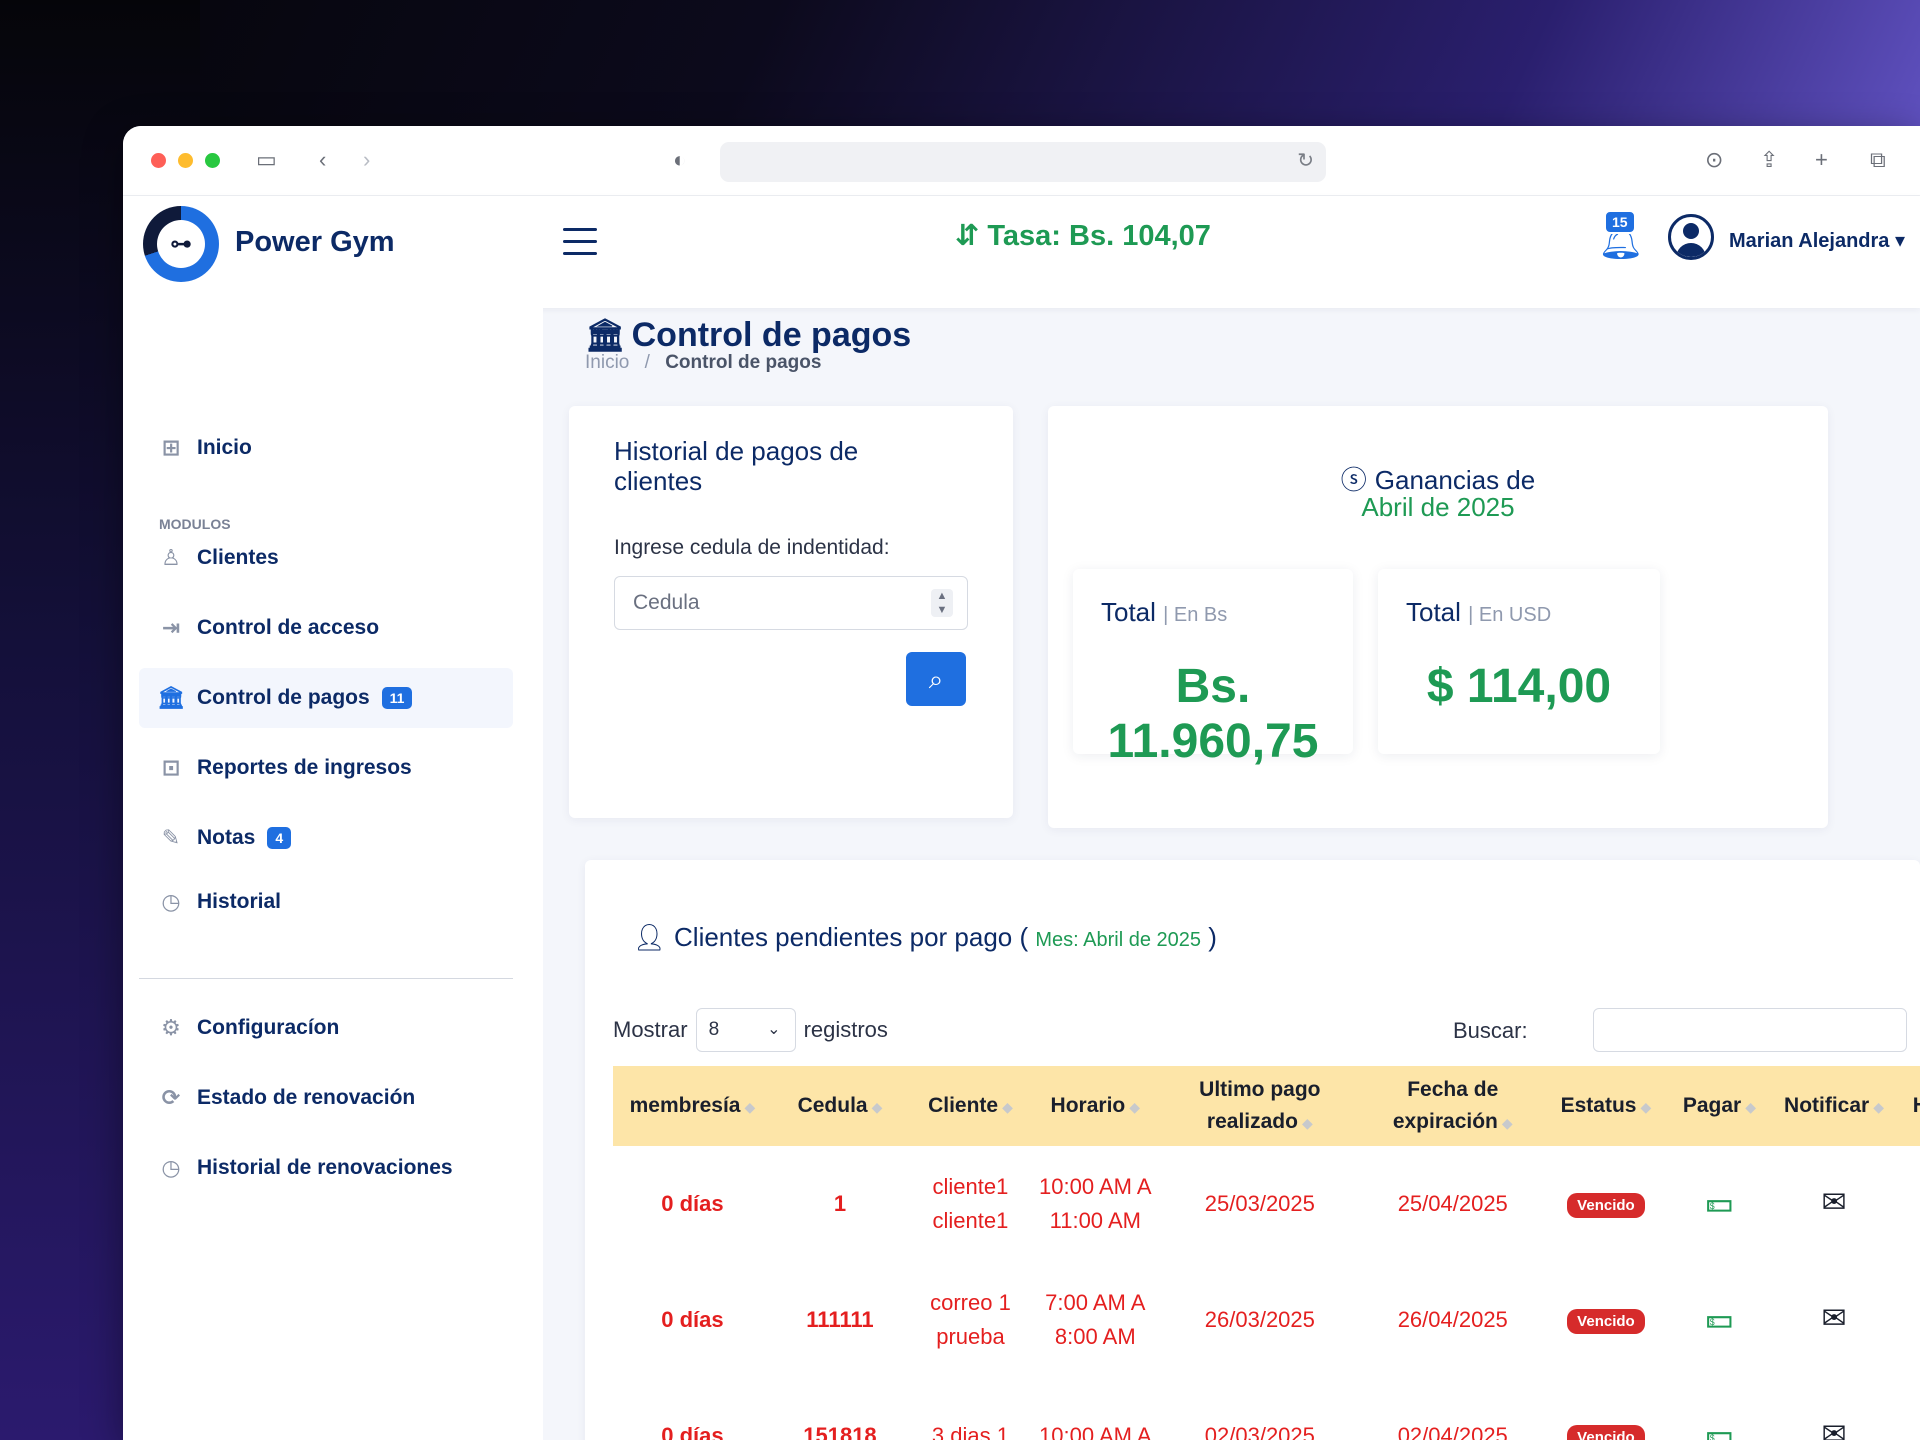 This screenshot has height=1440, width=1920. I want to click on sidebar-item-label: Historial, so click(239, 901).